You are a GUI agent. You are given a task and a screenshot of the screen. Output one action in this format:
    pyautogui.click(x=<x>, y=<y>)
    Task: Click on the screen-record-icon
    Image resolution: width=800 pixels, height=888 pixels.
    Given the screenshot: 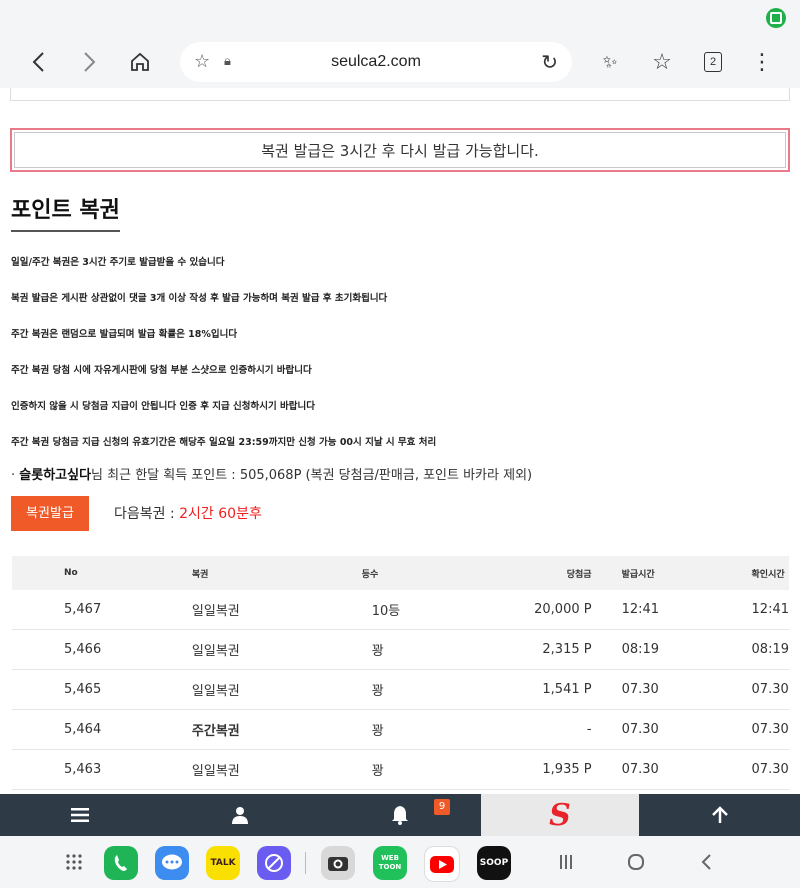 What is the action you would take?
    pyautogui.click(x=776, y=18)
    